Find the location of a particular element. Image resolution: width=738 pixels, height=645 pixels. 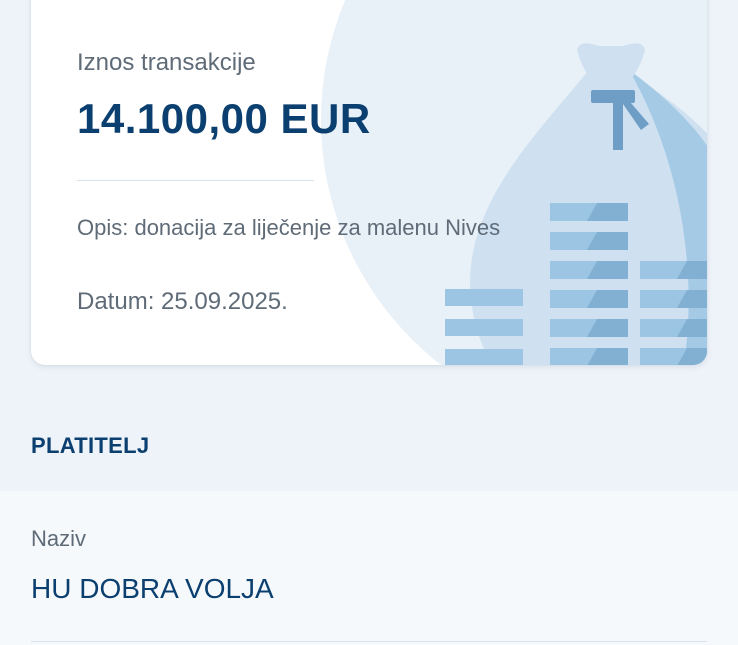

payer-name-label: Naziv is located at coordinates (59, 538).